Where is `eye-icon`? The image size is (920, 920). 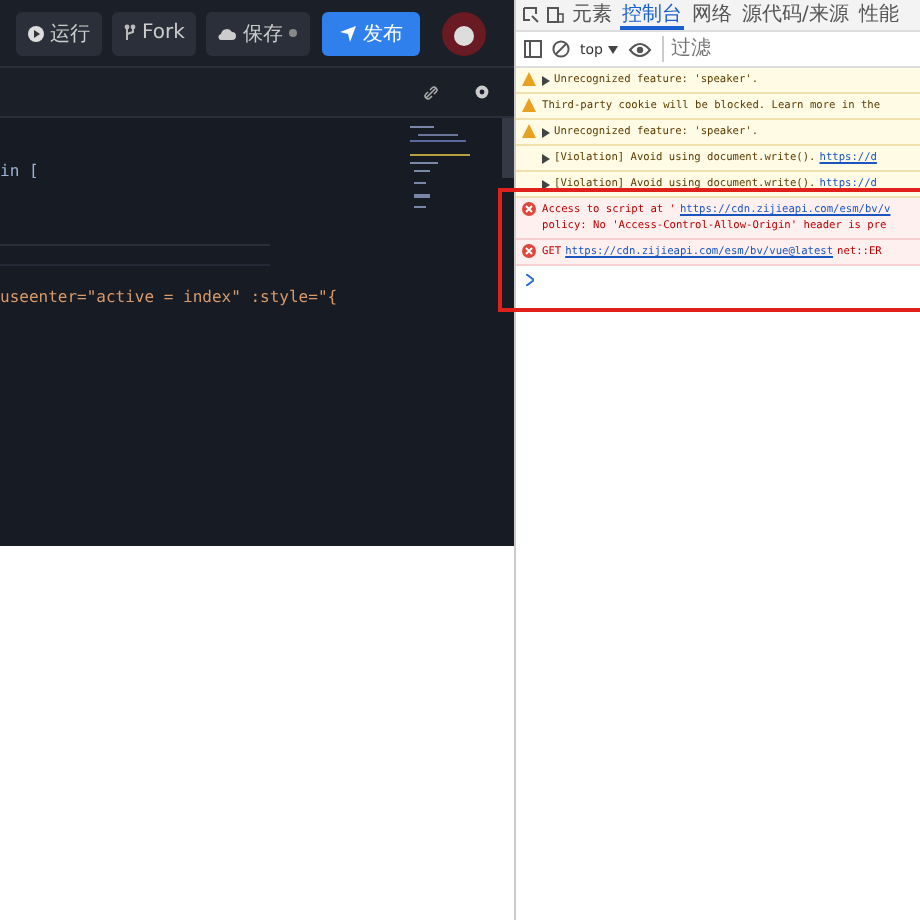
eye-icon is located at coordinates (640, 49).